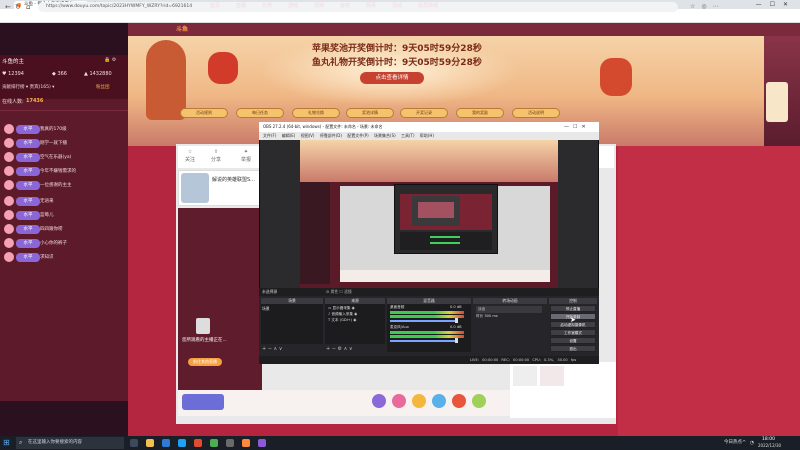 The image size is (800, 450). Describe the element at coordinates (293, 6) in the screenshot. I see `nav-item-game: 游戏` at that location.